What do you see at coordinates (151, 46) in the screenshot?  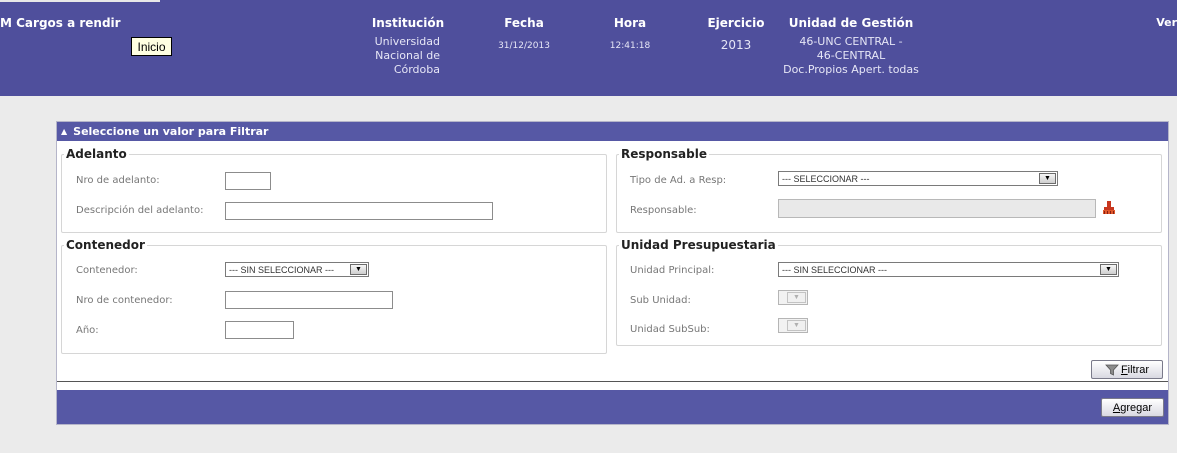 I see `home-button: Inicio` at bounding box center [151, 46].